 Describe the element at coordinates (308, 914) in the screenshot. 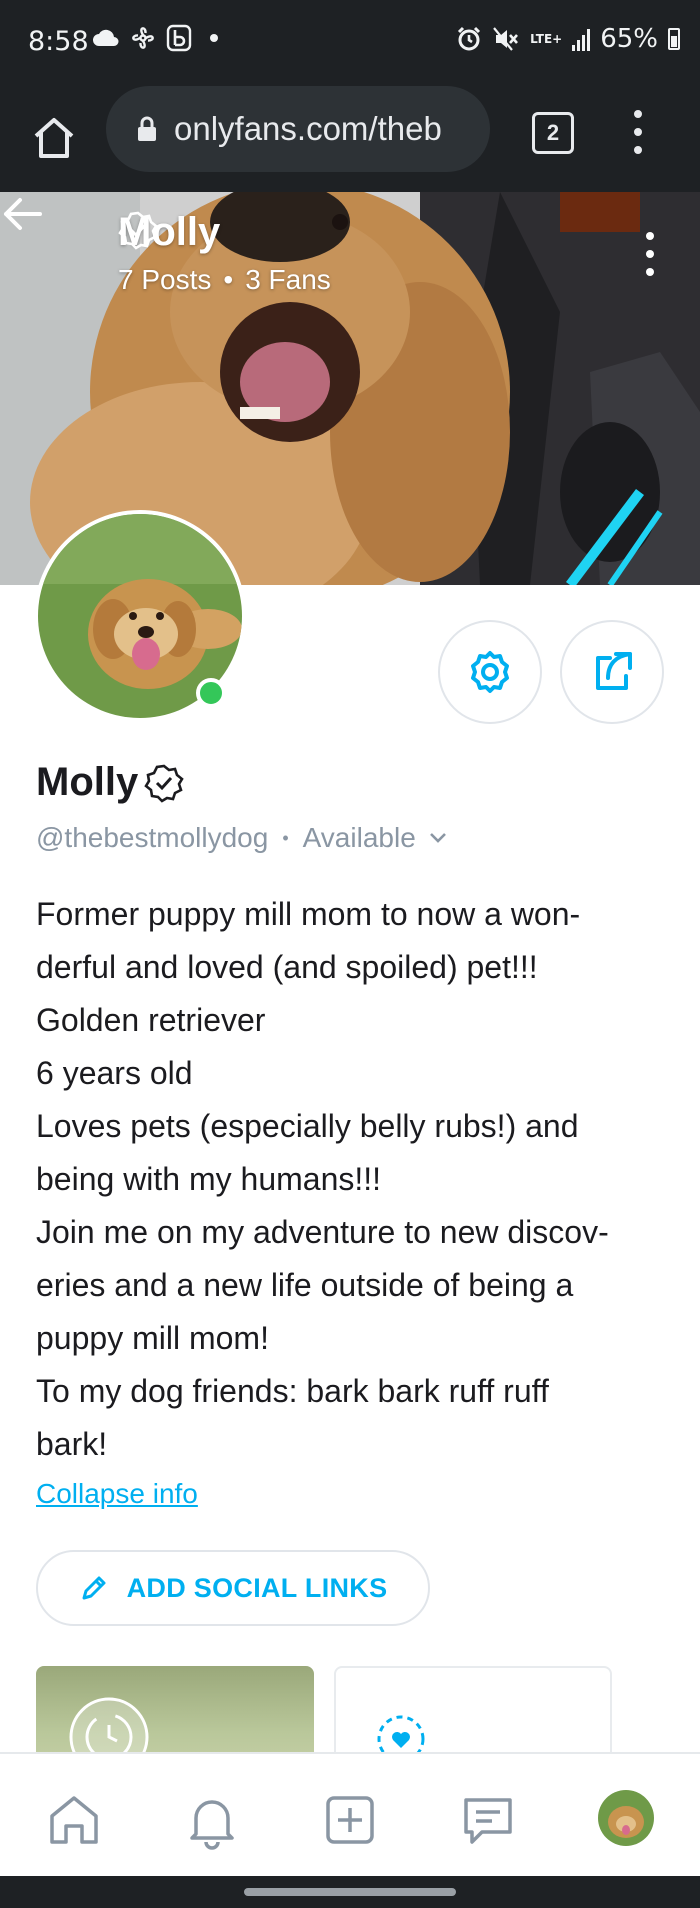

I see `bio-line: Former puppy mill mom to now a won-` at that location.